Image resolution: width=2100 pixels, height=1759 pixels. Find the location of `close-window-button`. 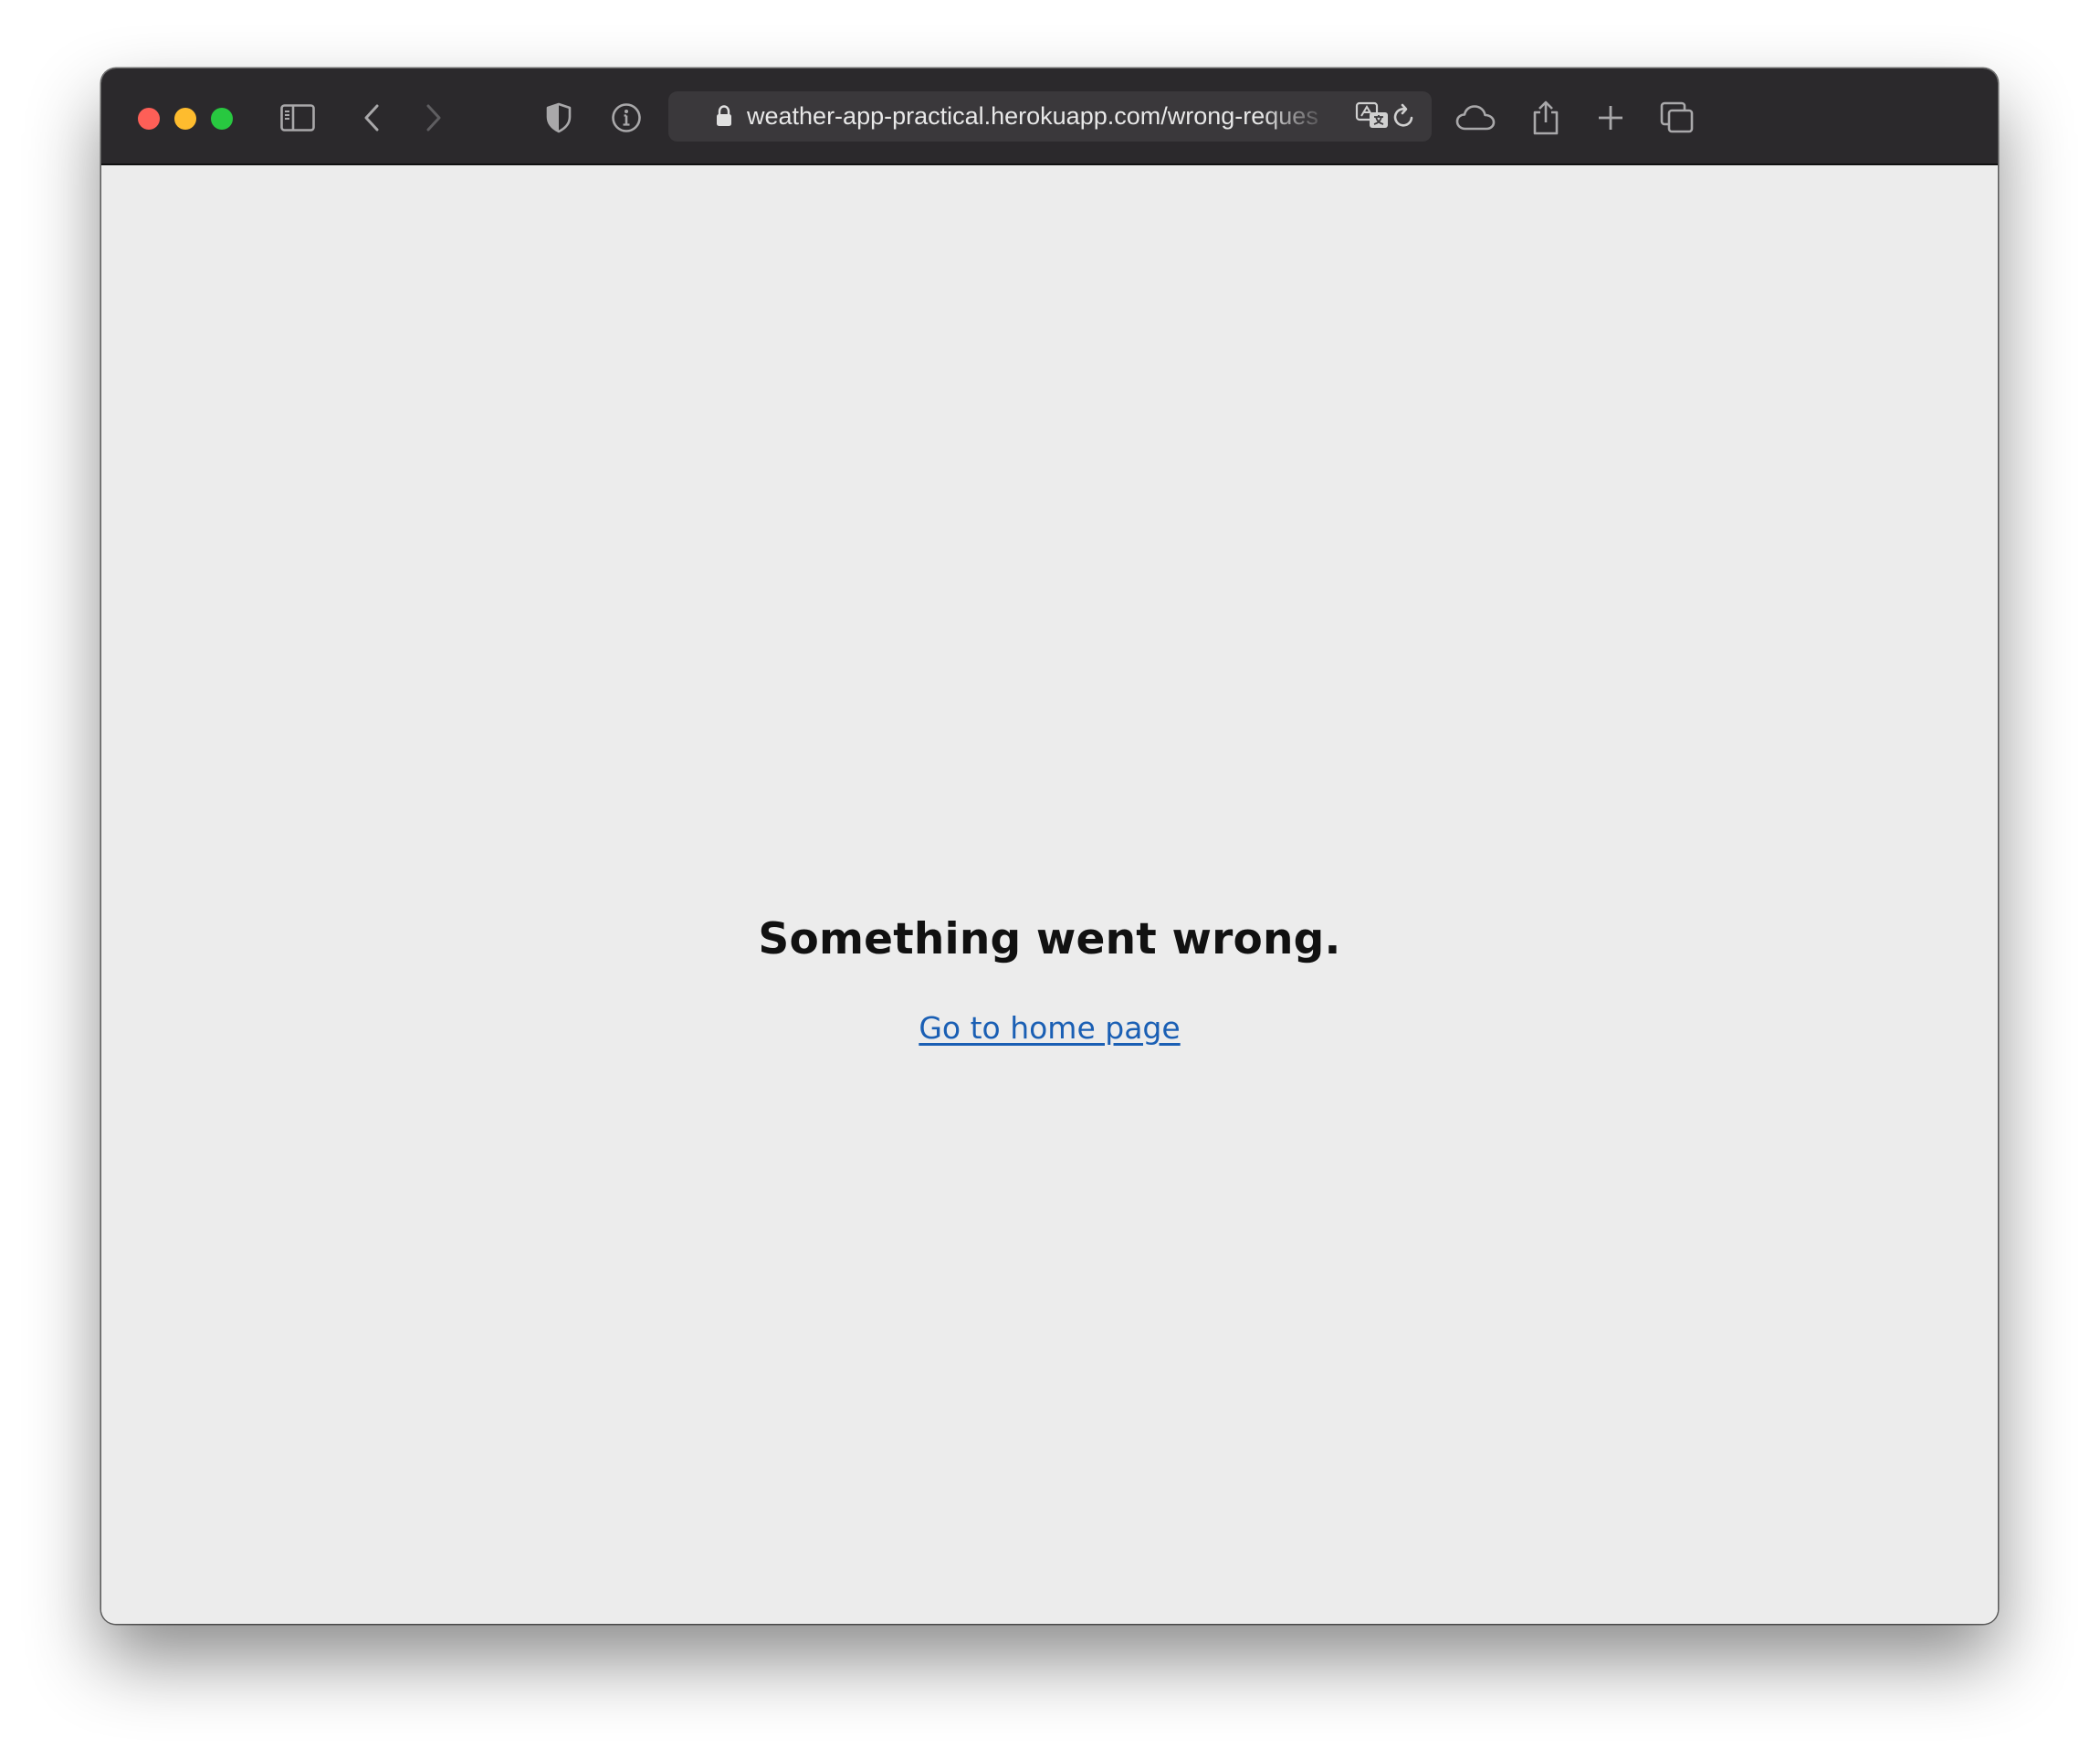

close-window-button is located at coordinates (149, 119).